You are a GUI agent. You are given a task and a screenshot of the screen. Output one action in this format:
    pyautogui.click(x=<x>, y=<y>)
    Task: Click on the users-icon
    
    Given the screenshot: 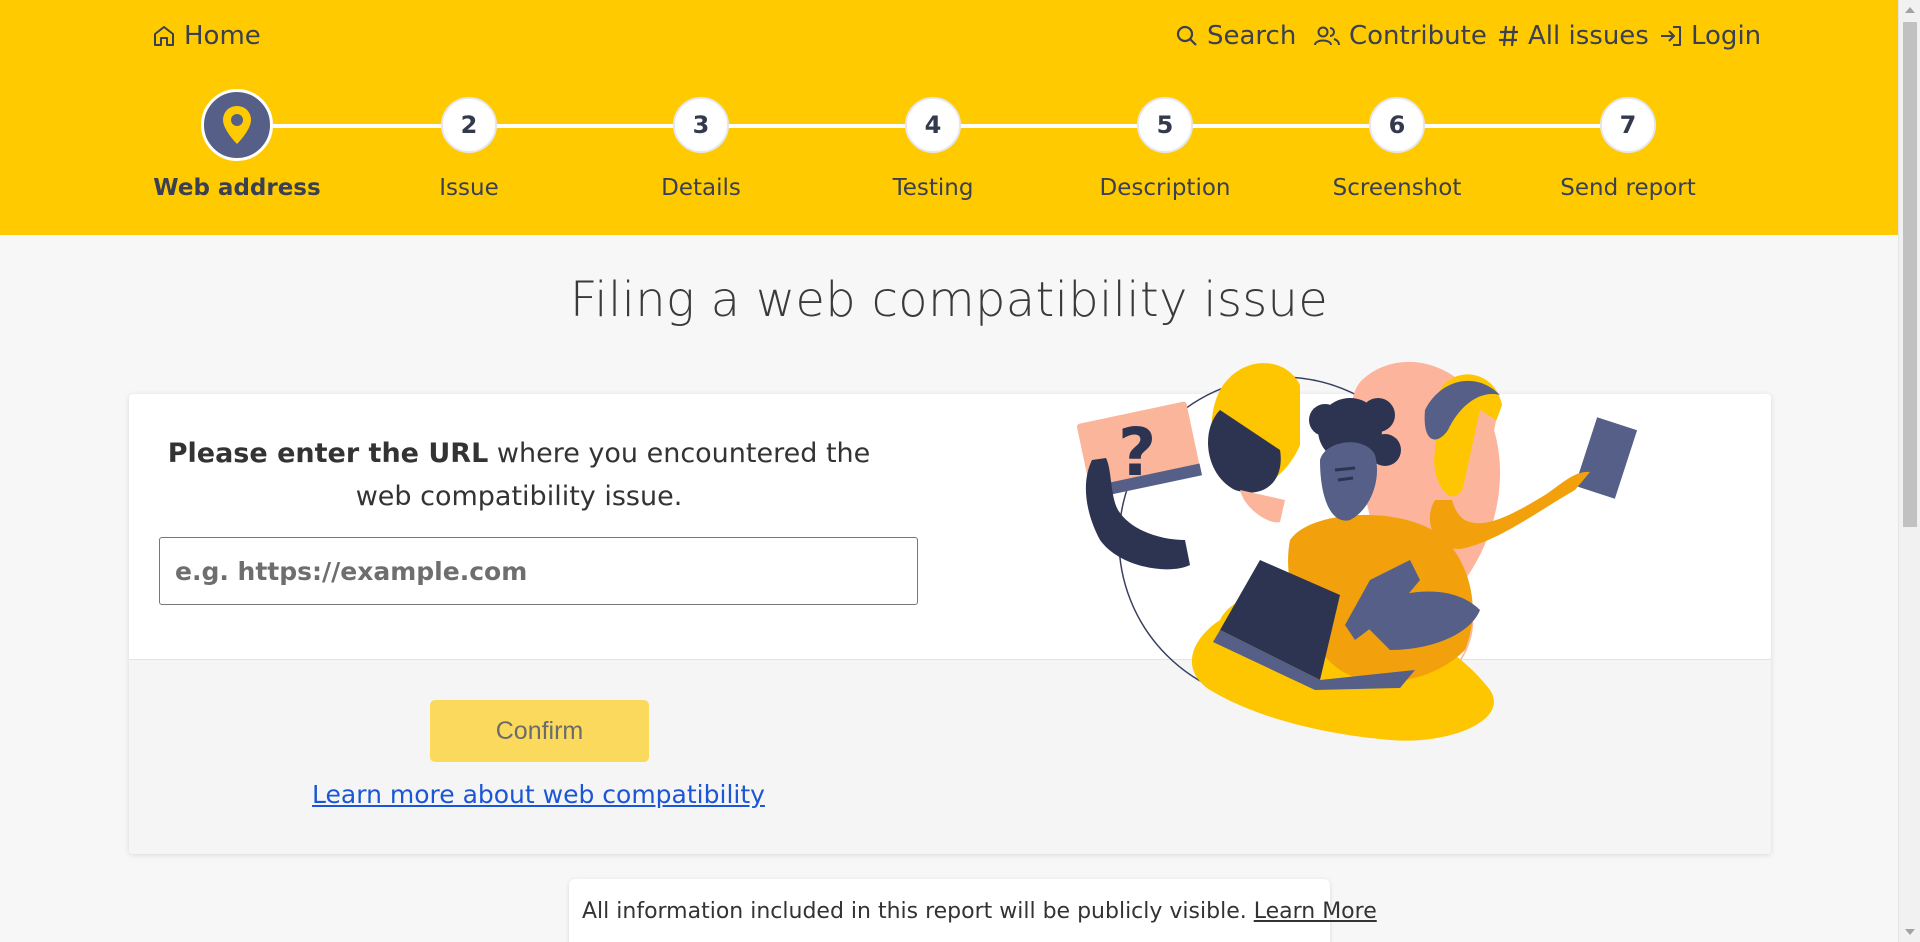 What is the action you would take?
    pyautogui.click(x=1327, y=36)
    